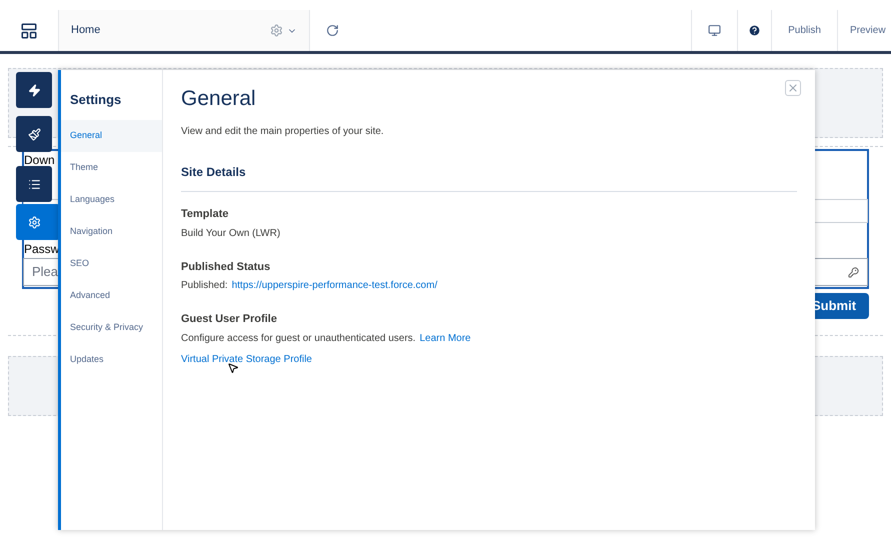 The height and width of the screenshot is (537, 891). What do you see at coordinates (276, 30) in the screenshot?
I see `gear-icon` at bounding box center [276, 30].